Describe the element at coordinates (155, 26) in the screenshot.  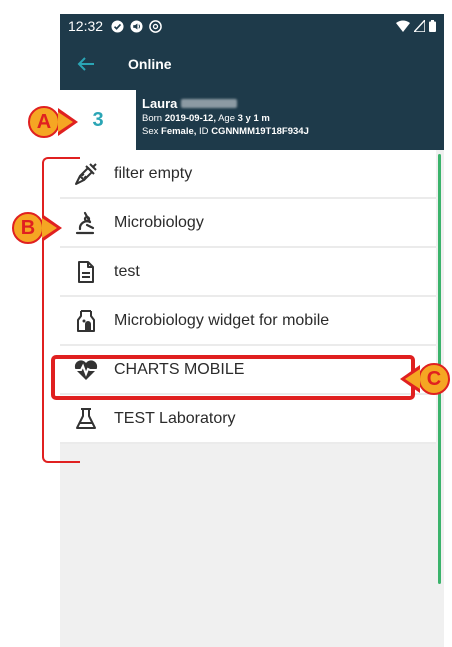
I see `at-sign-icon` at that location.